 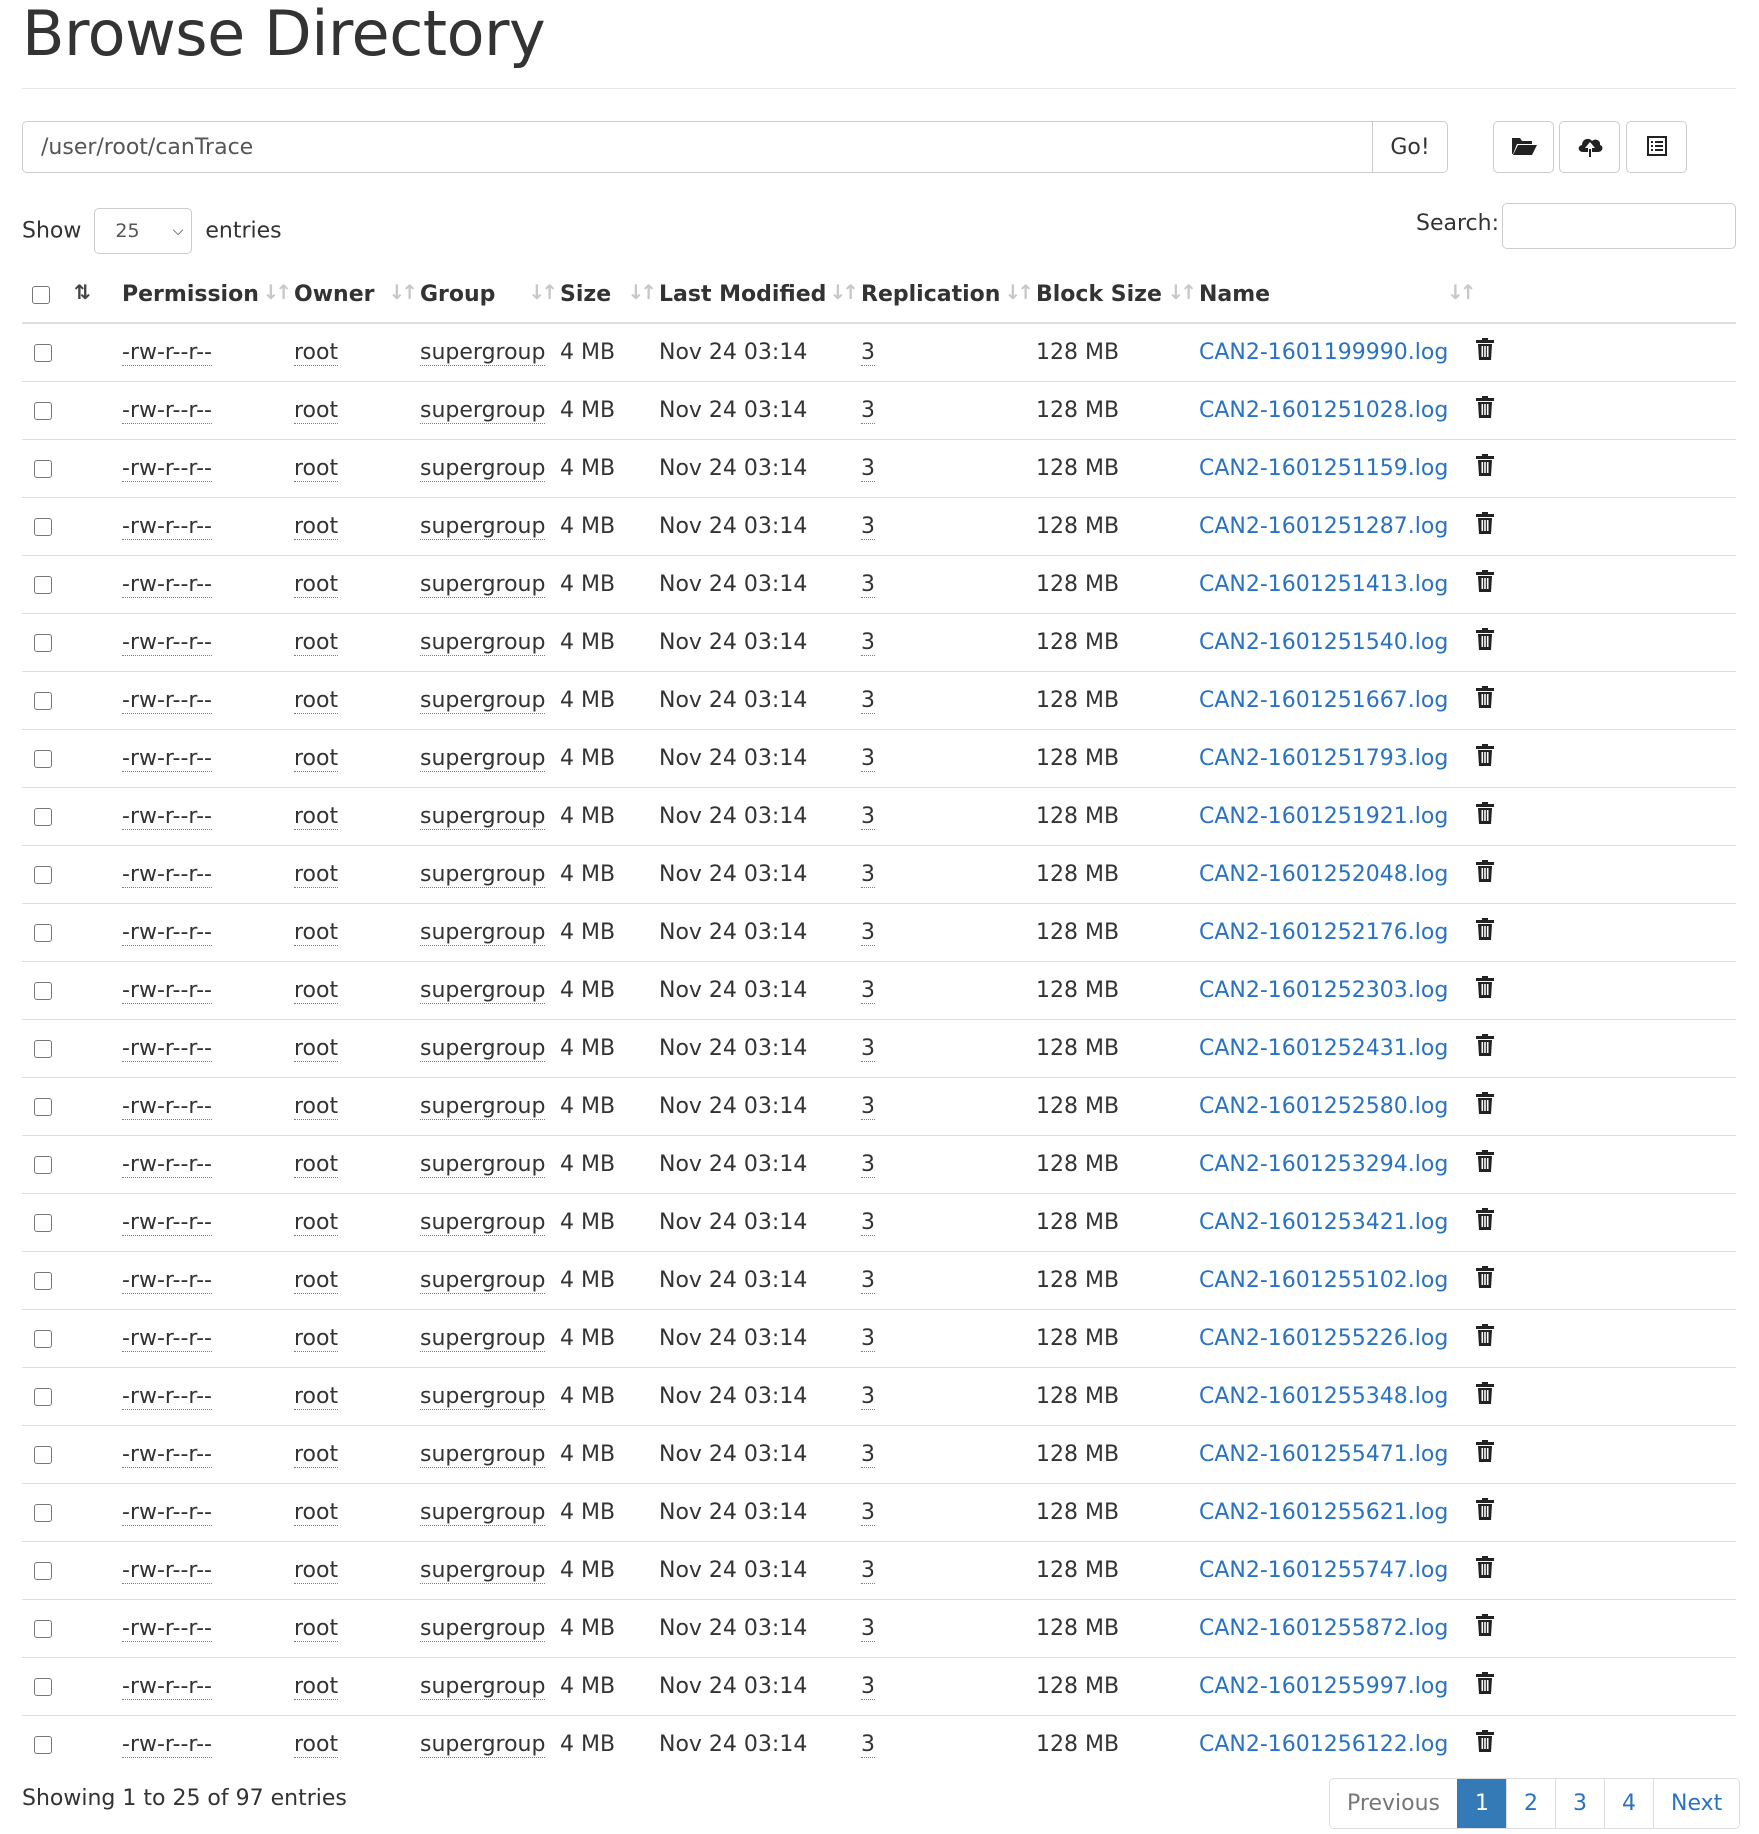 What do you see at coordinates (41, 294) in the screenshot?
I see `select-all-checkbox` at bounding box center [41, 294].